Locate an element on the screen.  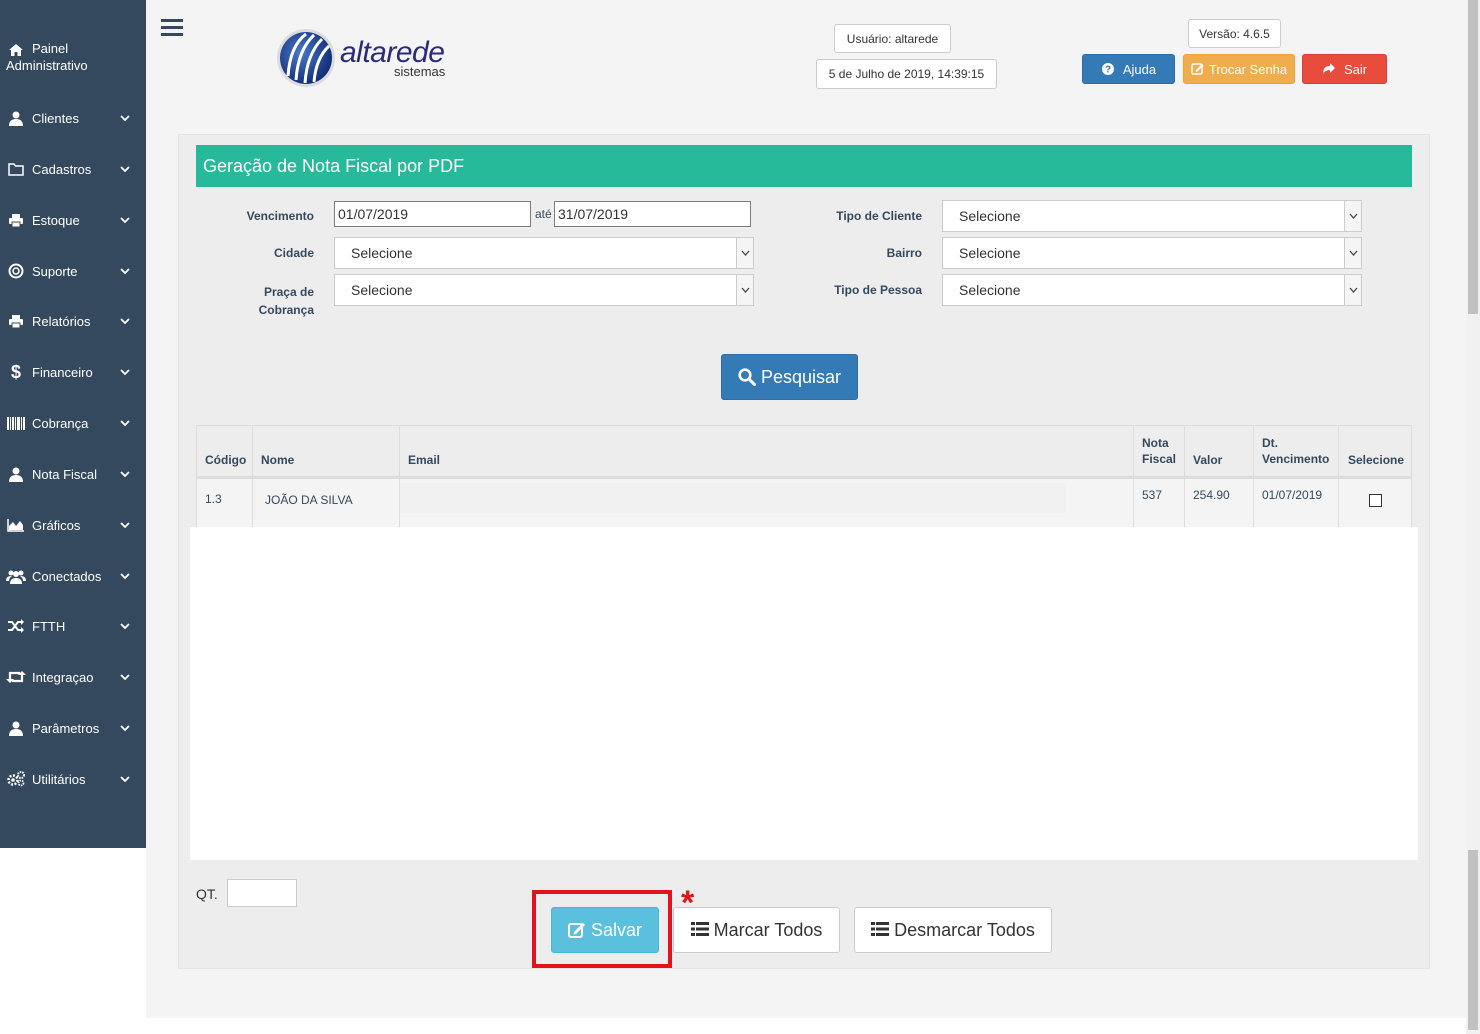
list-icon is located at coordinates (699, 930).